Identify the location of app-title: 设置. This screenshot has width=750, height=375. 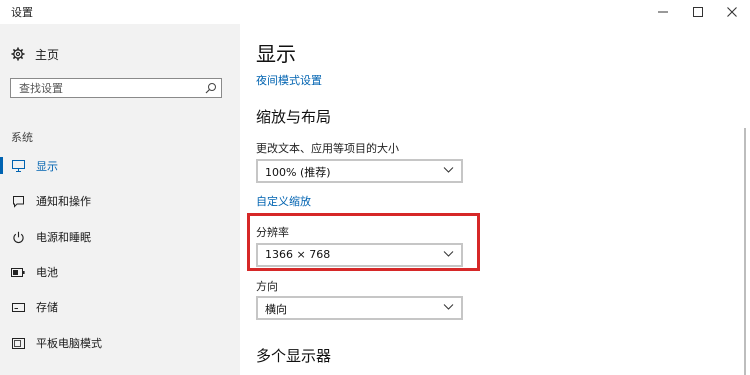
(22, 12).